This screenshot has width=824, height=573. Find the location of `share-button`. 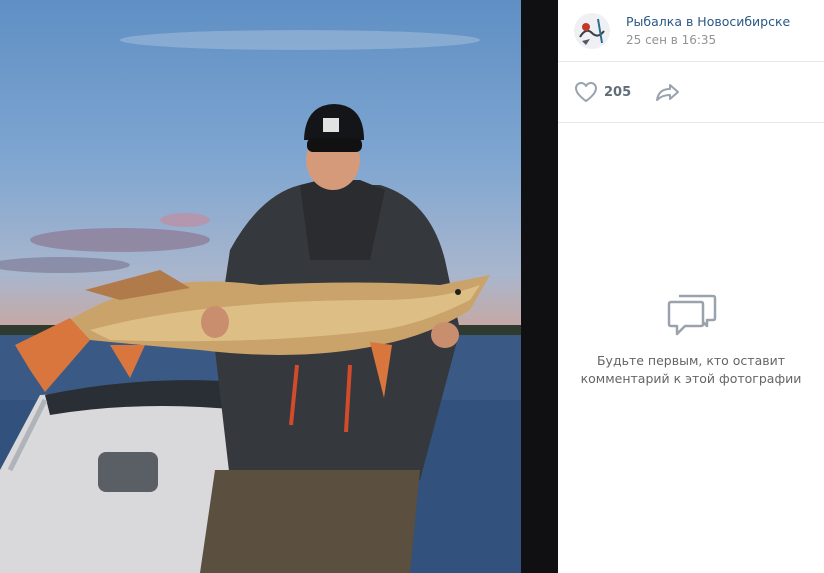

share-button is located at coordinates (668, 92).